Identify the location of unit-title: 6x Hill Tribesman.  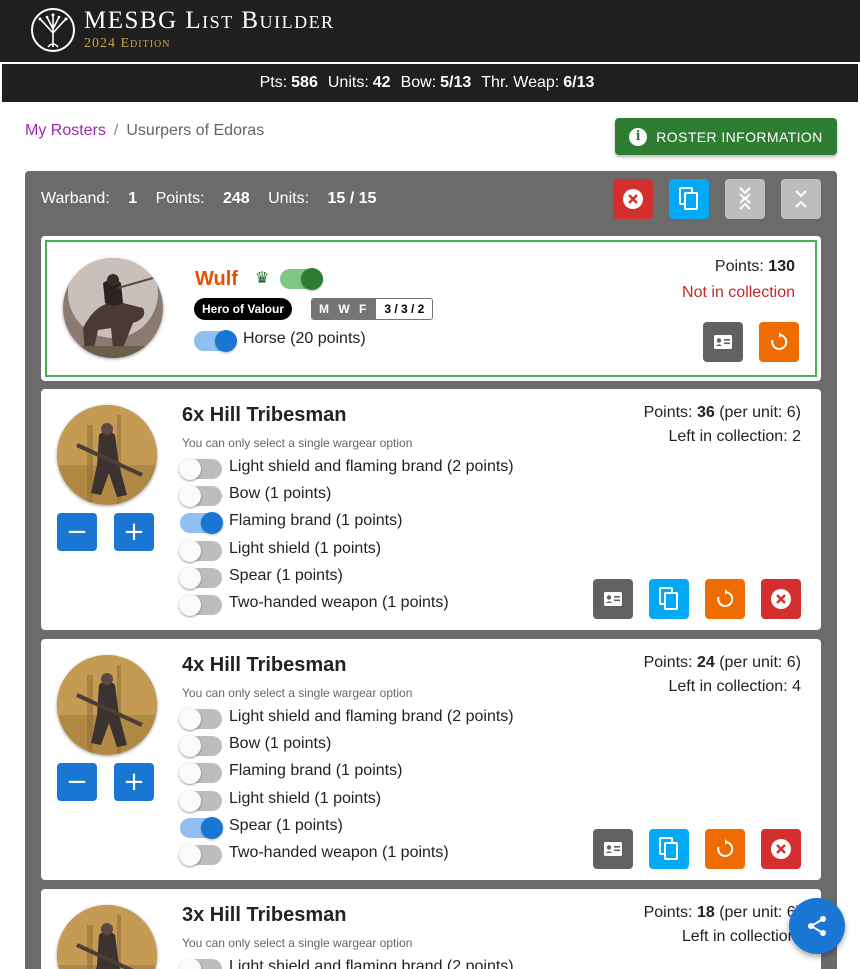
(264, 415).